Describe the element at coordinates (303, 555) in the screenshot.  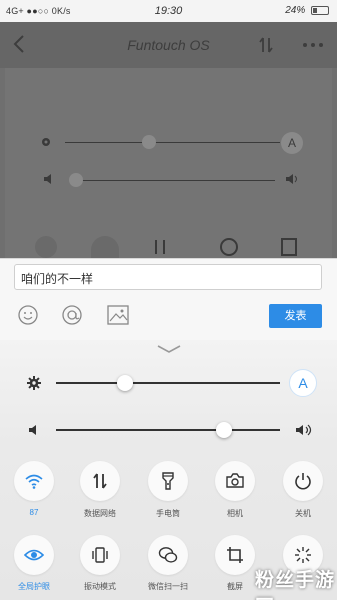
I see `sparkle-icon` at that location.